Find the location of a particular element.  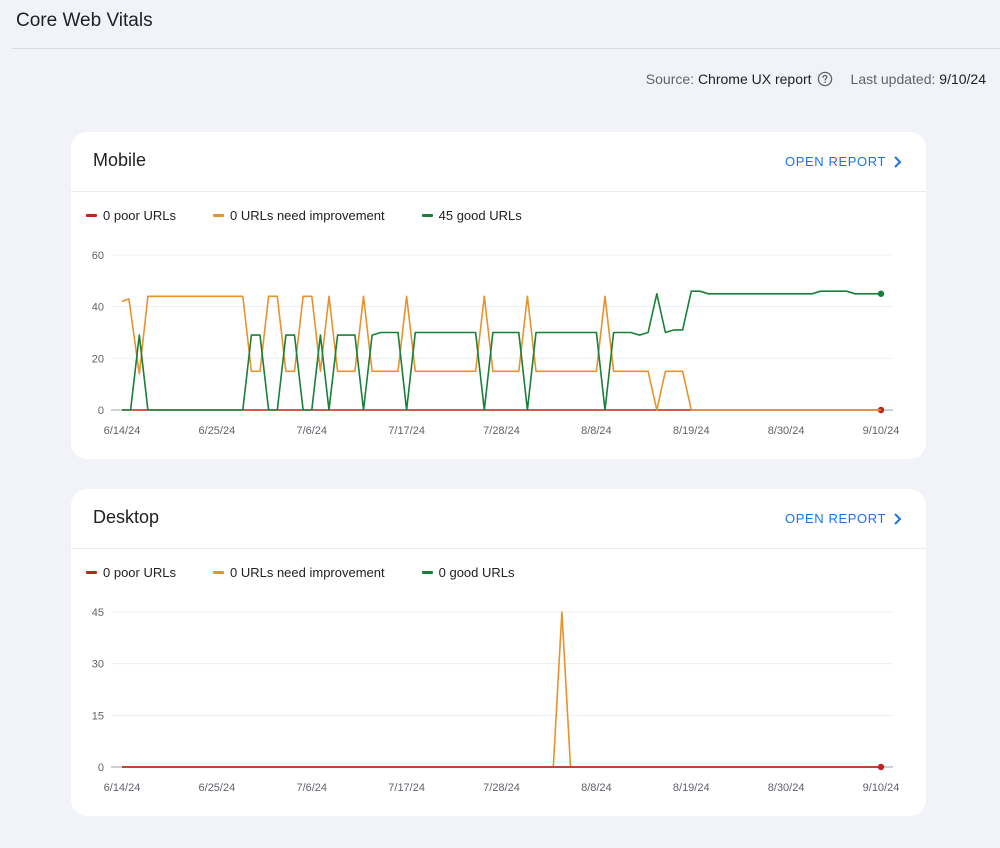

y-tick-label: 60 is located at coordinates (98, 256).